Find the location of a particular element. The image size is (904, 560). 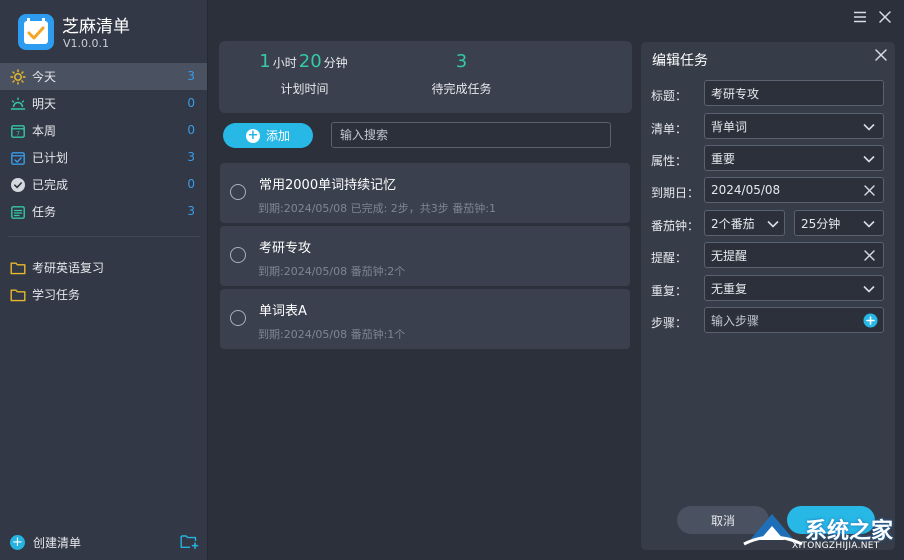

add-step-icon is located at coordinates (870, 320).